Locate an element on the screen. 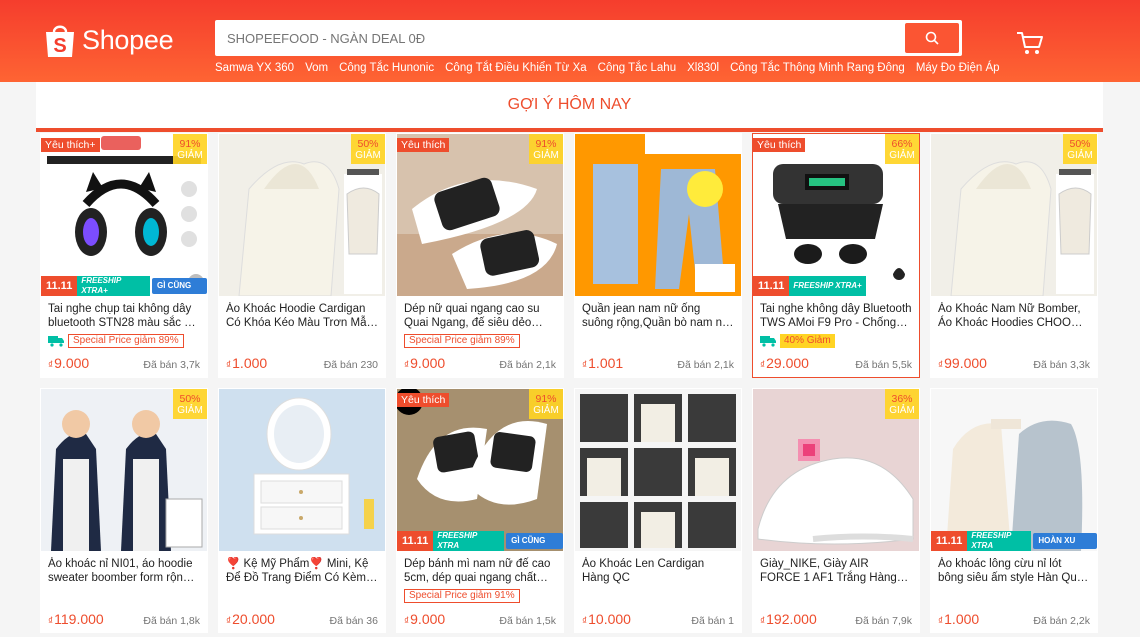 This screenshot has height=637, width=1140. product-price: ₫10.000 is located at coordinates (606, 619).